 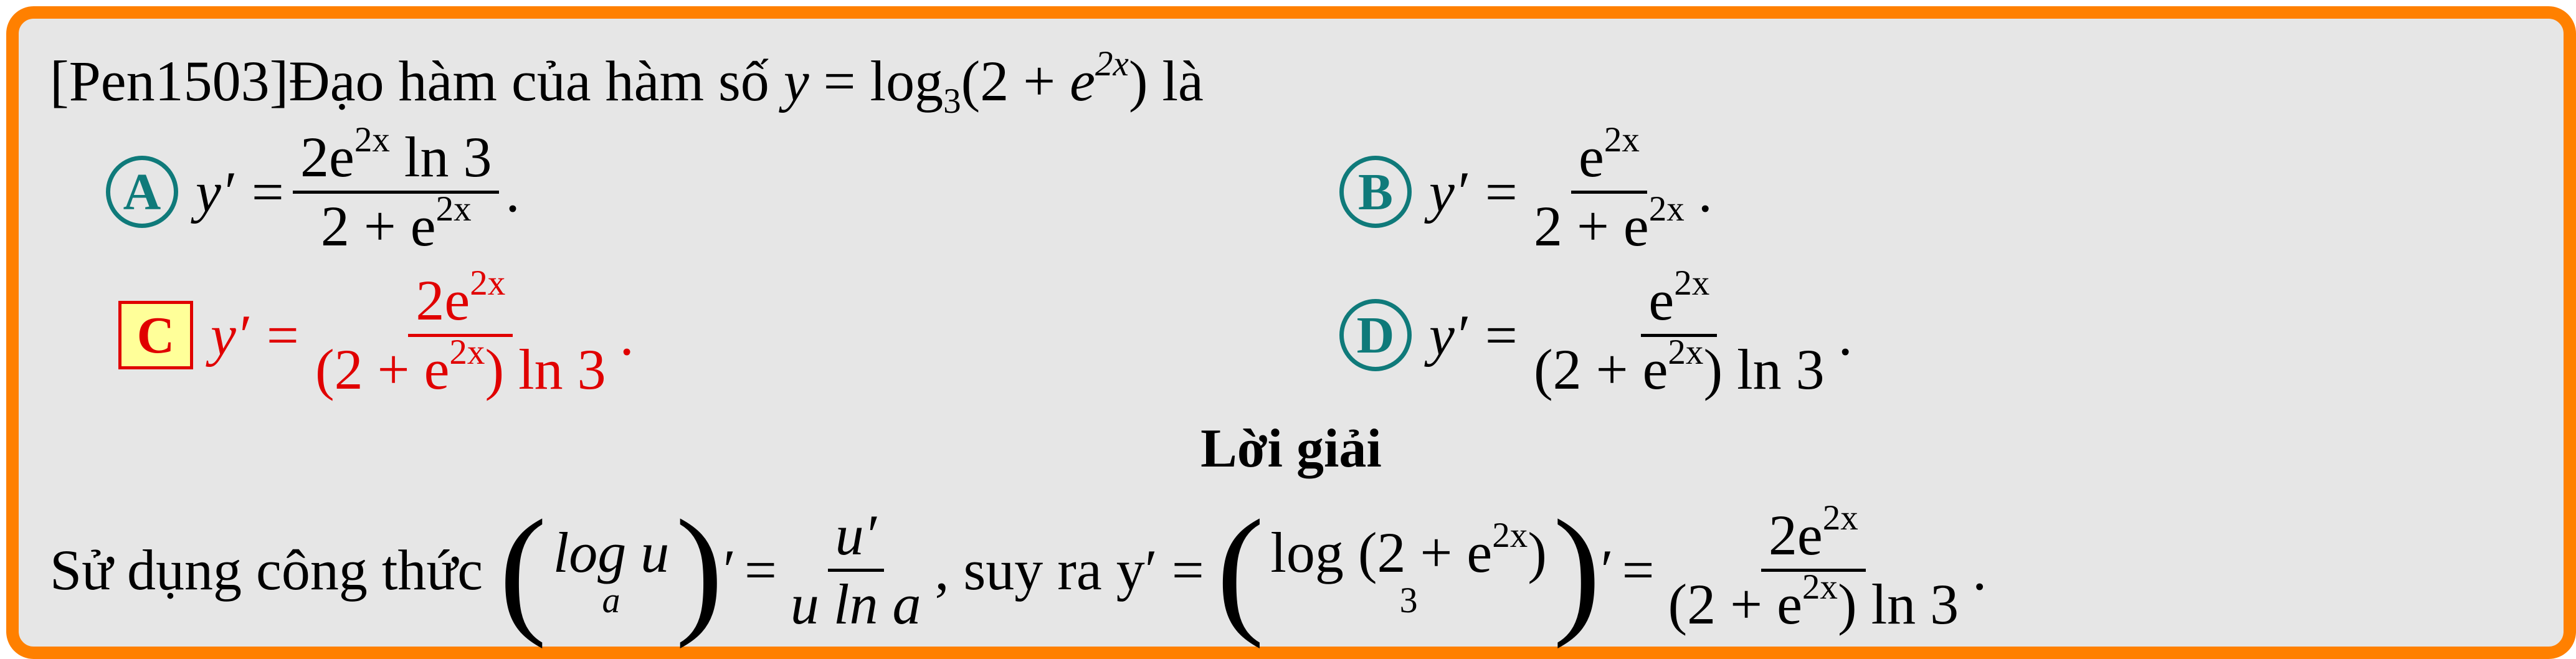 I want to click on option-b-lhs: y′ =, so click(x=1475, y=192).